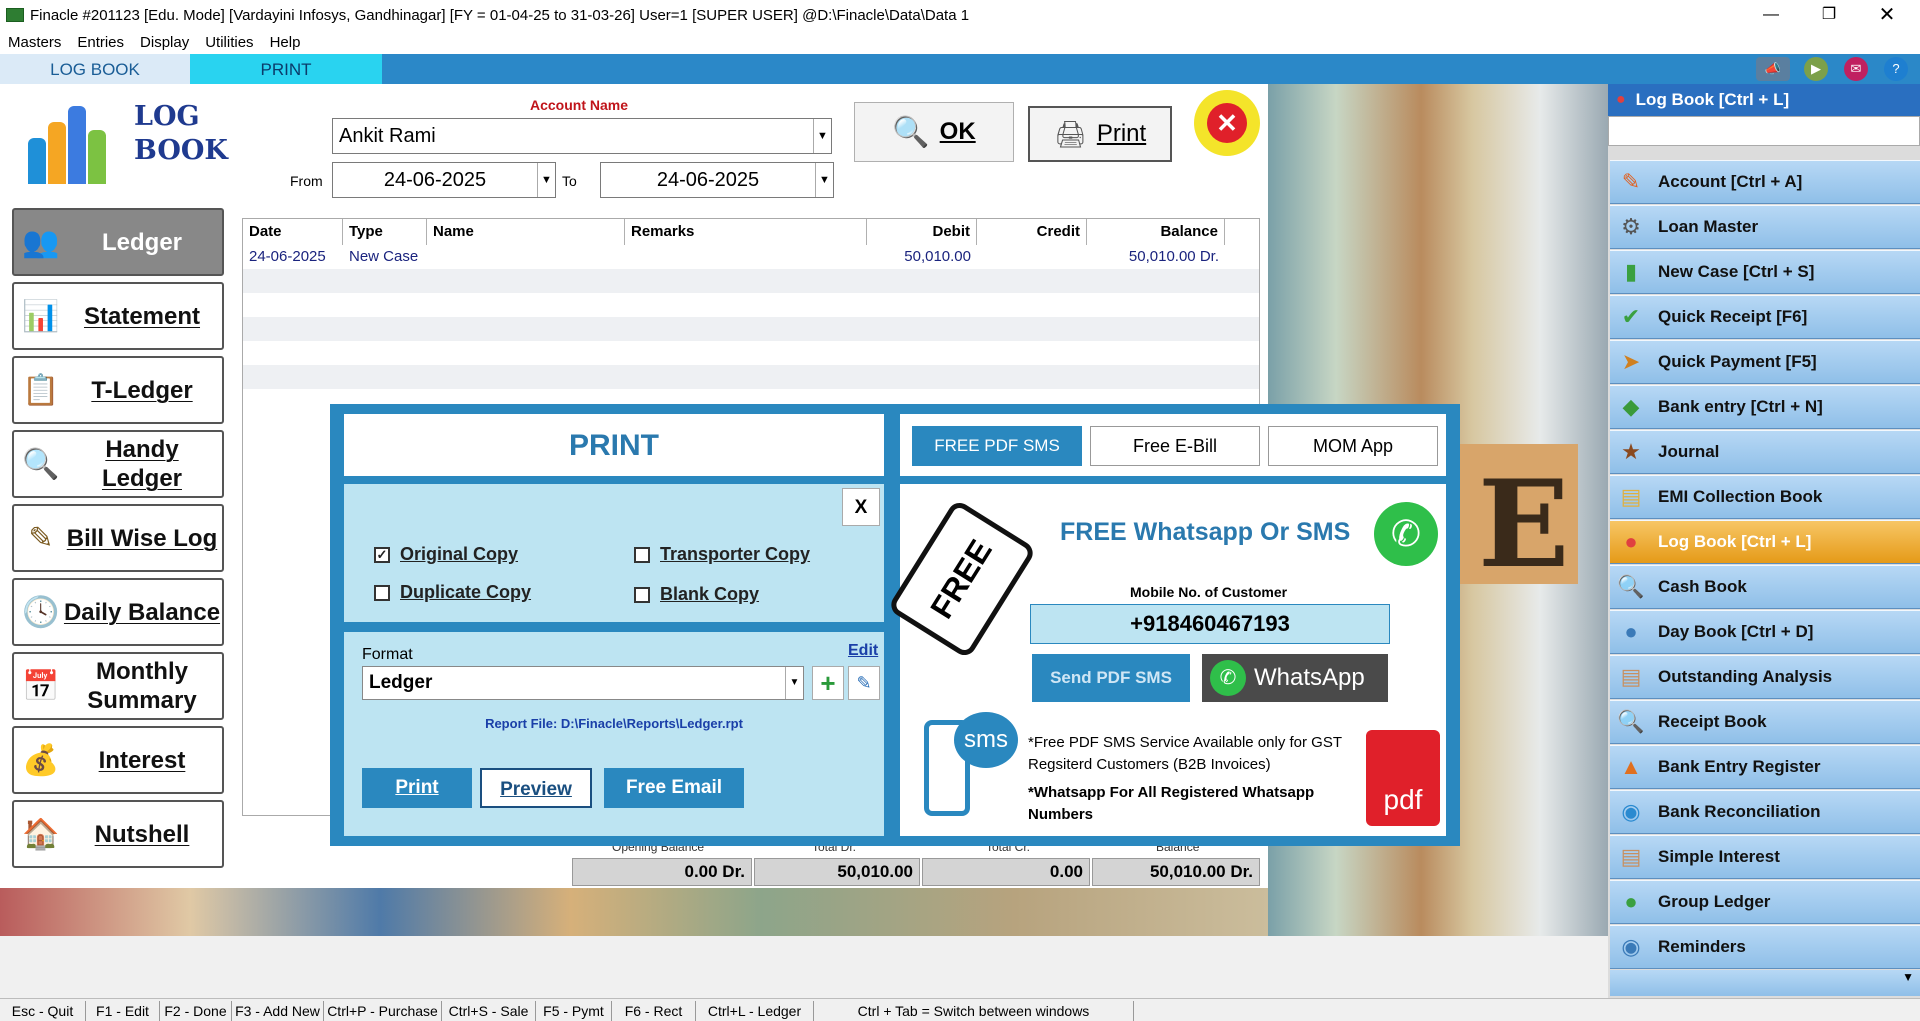 This screenshot has width=1920, height=1021. What do you see at coordinates (634, 912) in the screenshot?
I see `currency-background-strip` at bounding box center [634, 912].